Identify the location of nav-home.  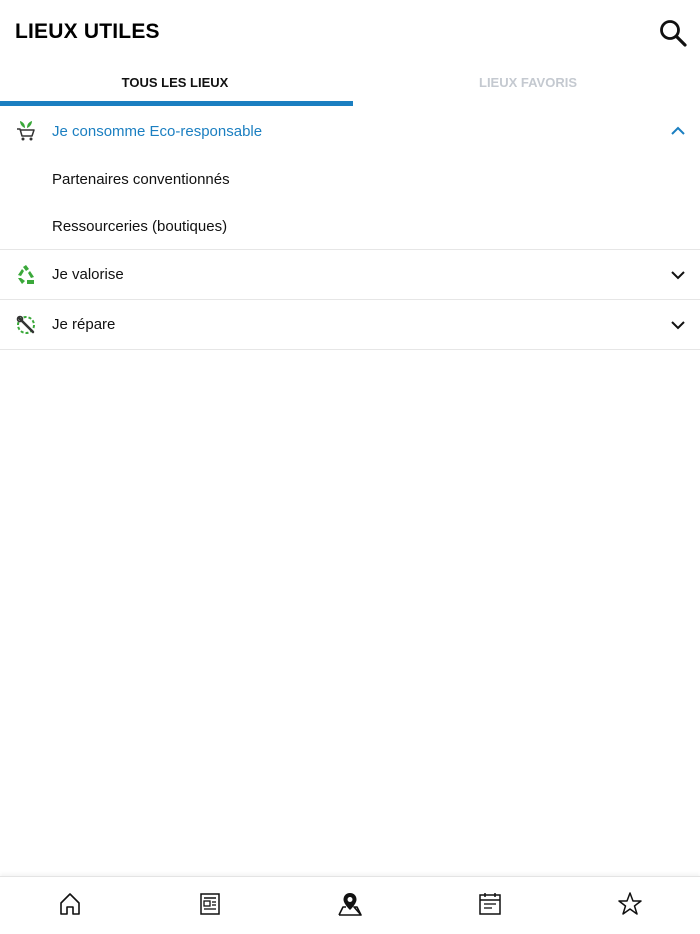
(70, 905).